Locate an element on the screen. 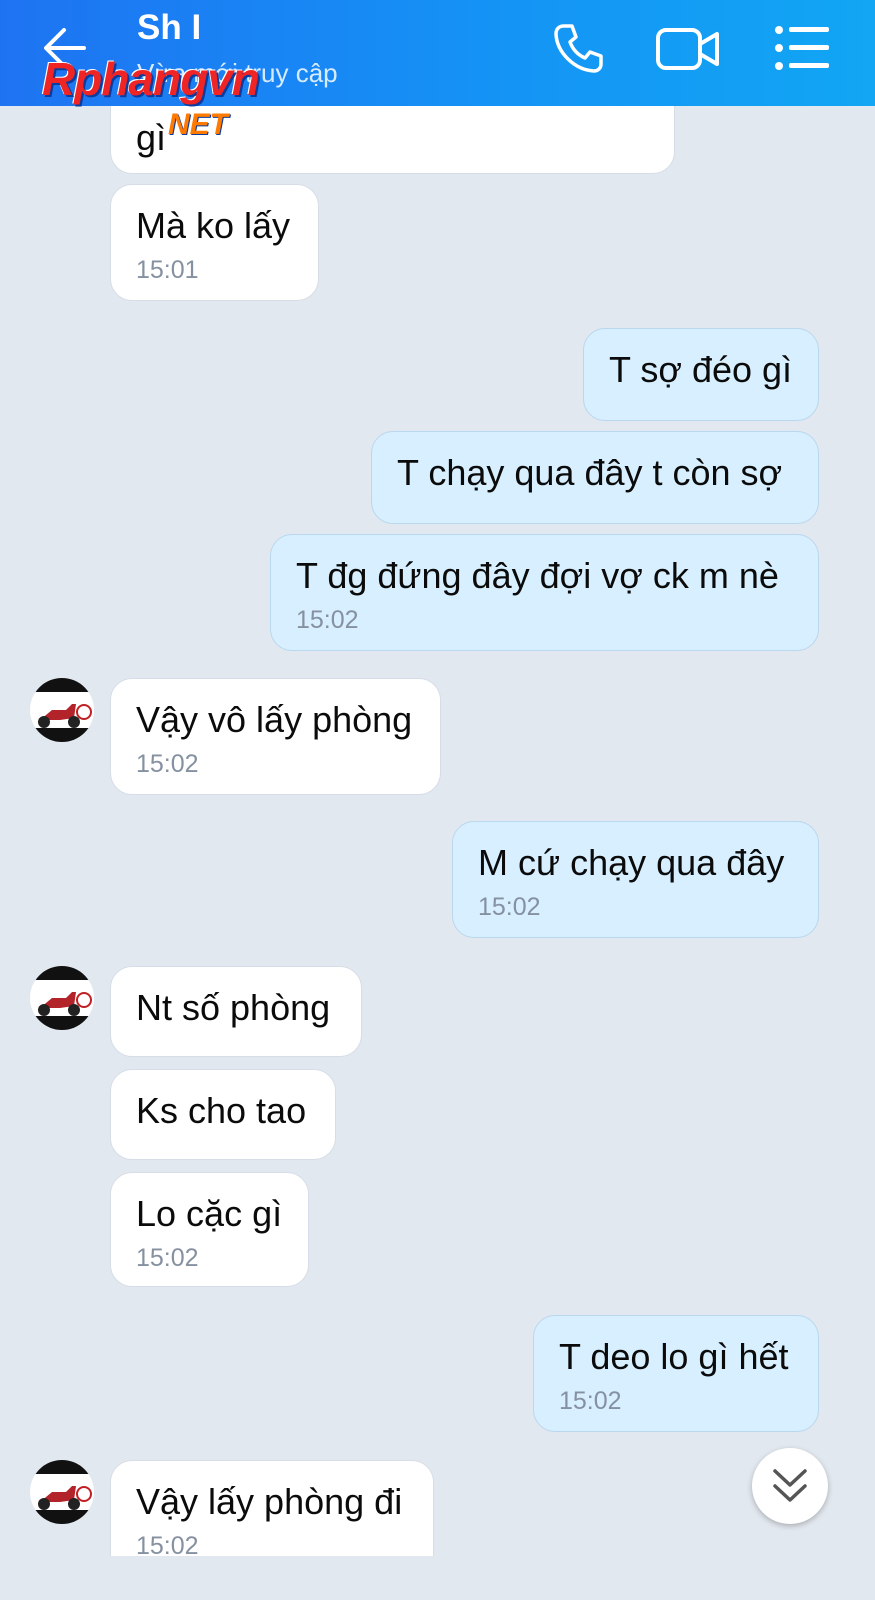 The height and width of the screenshot is (1600, 875). message-text: Vậy vô lấy phòng is located at coordinates (274, 719).